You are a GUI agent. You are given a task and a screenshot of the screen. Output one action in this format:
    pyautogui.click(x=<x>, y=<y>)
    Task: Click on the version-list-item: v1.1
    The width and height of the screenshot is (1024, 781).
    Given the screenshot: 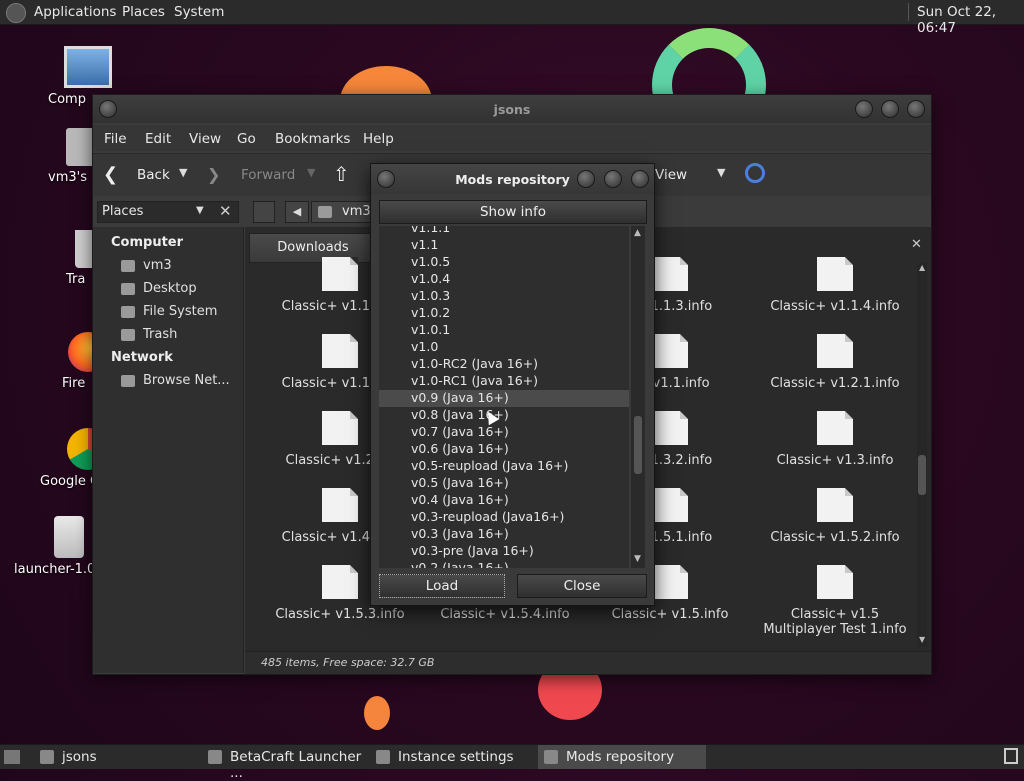 What is the action you would take?
    pyautogui.click(x=424, y=244)
    